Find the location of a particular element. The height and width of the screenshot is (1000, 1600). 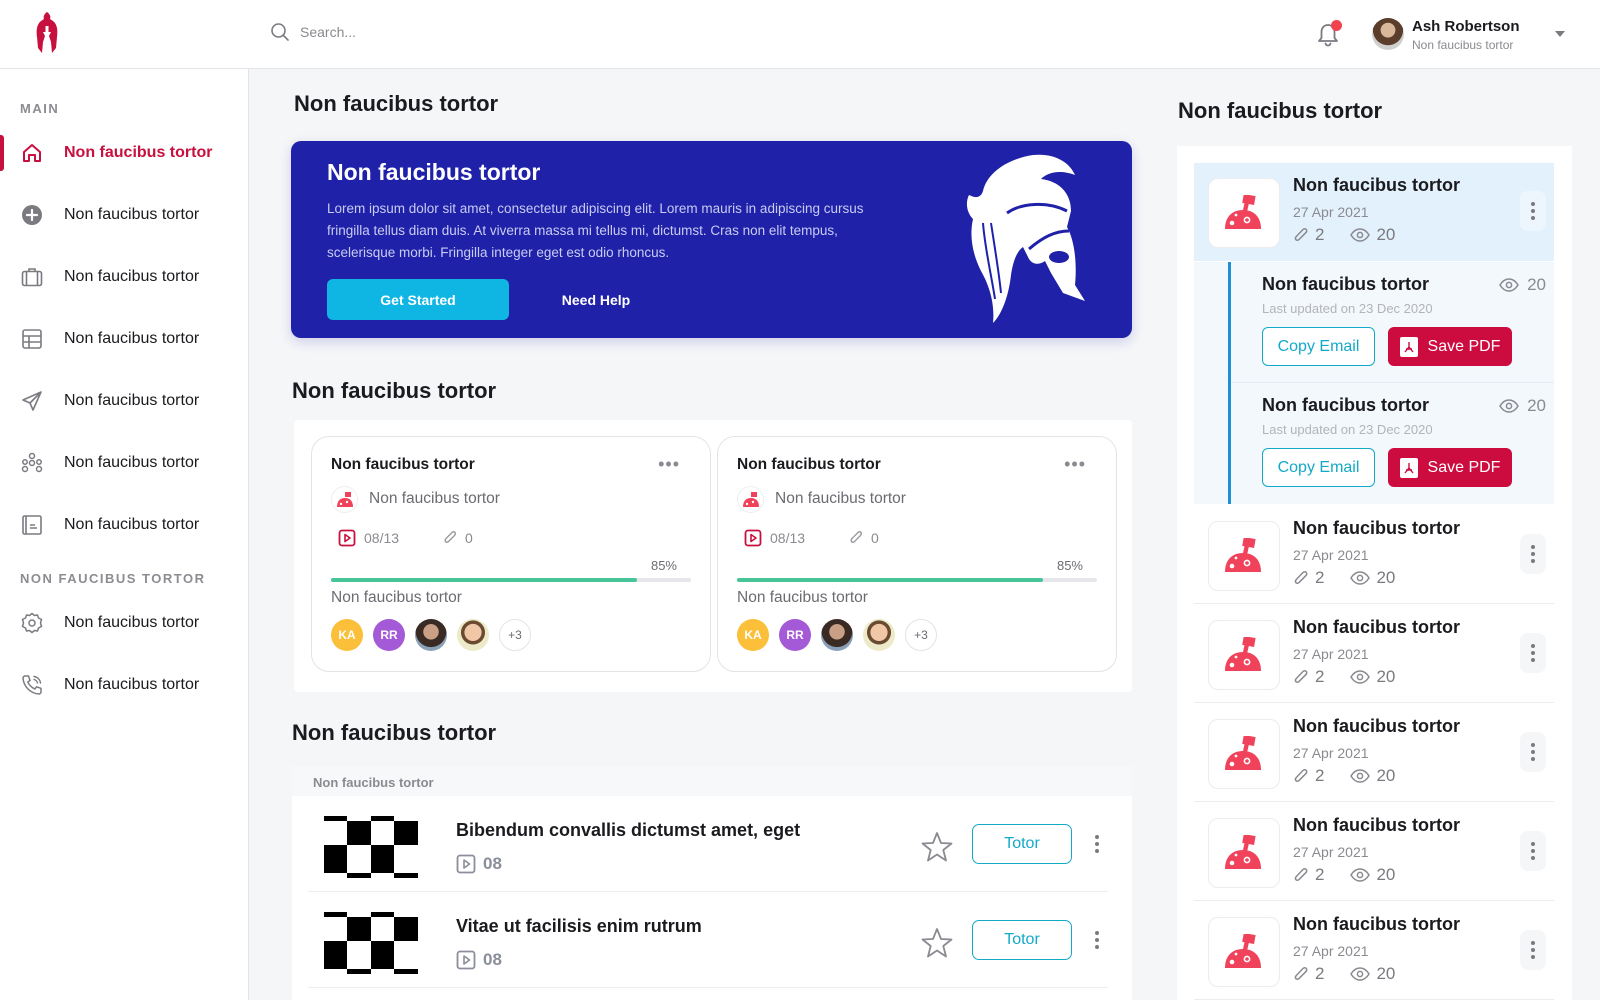

course-title: Non faucibus tortor is located at coordinates (403, 464).